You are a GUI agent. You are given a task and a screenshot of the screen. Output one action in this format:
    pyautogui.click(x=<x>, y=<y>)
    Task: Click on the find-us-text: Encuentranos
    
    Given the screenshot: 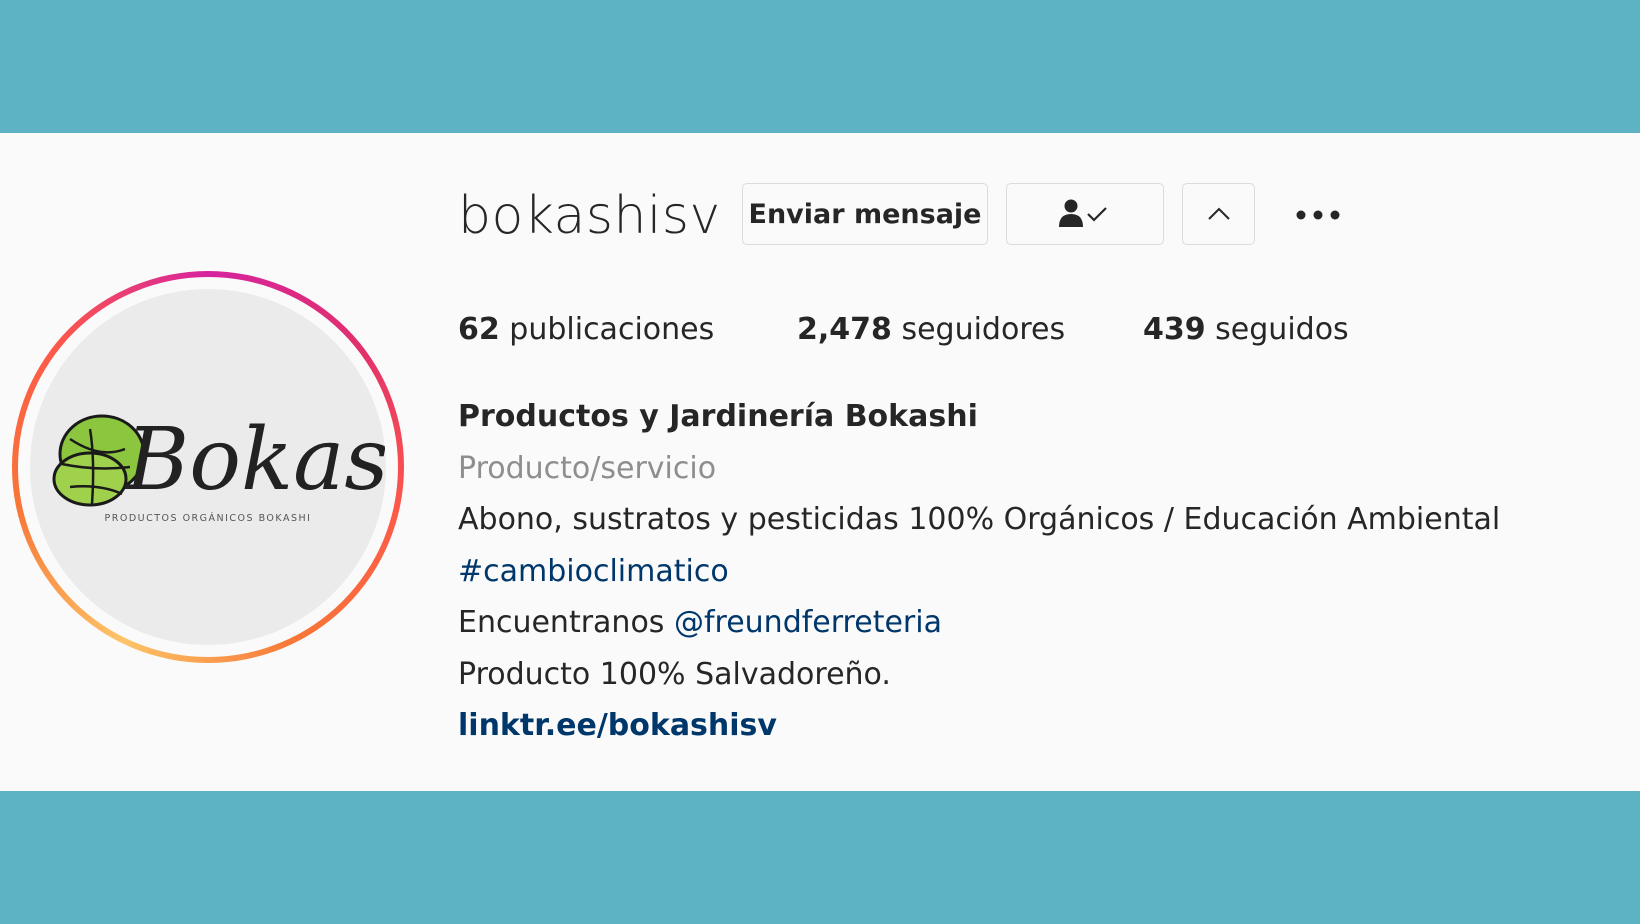 What is the action you would take?
    pyautogui.click(x=566, y=622)
    